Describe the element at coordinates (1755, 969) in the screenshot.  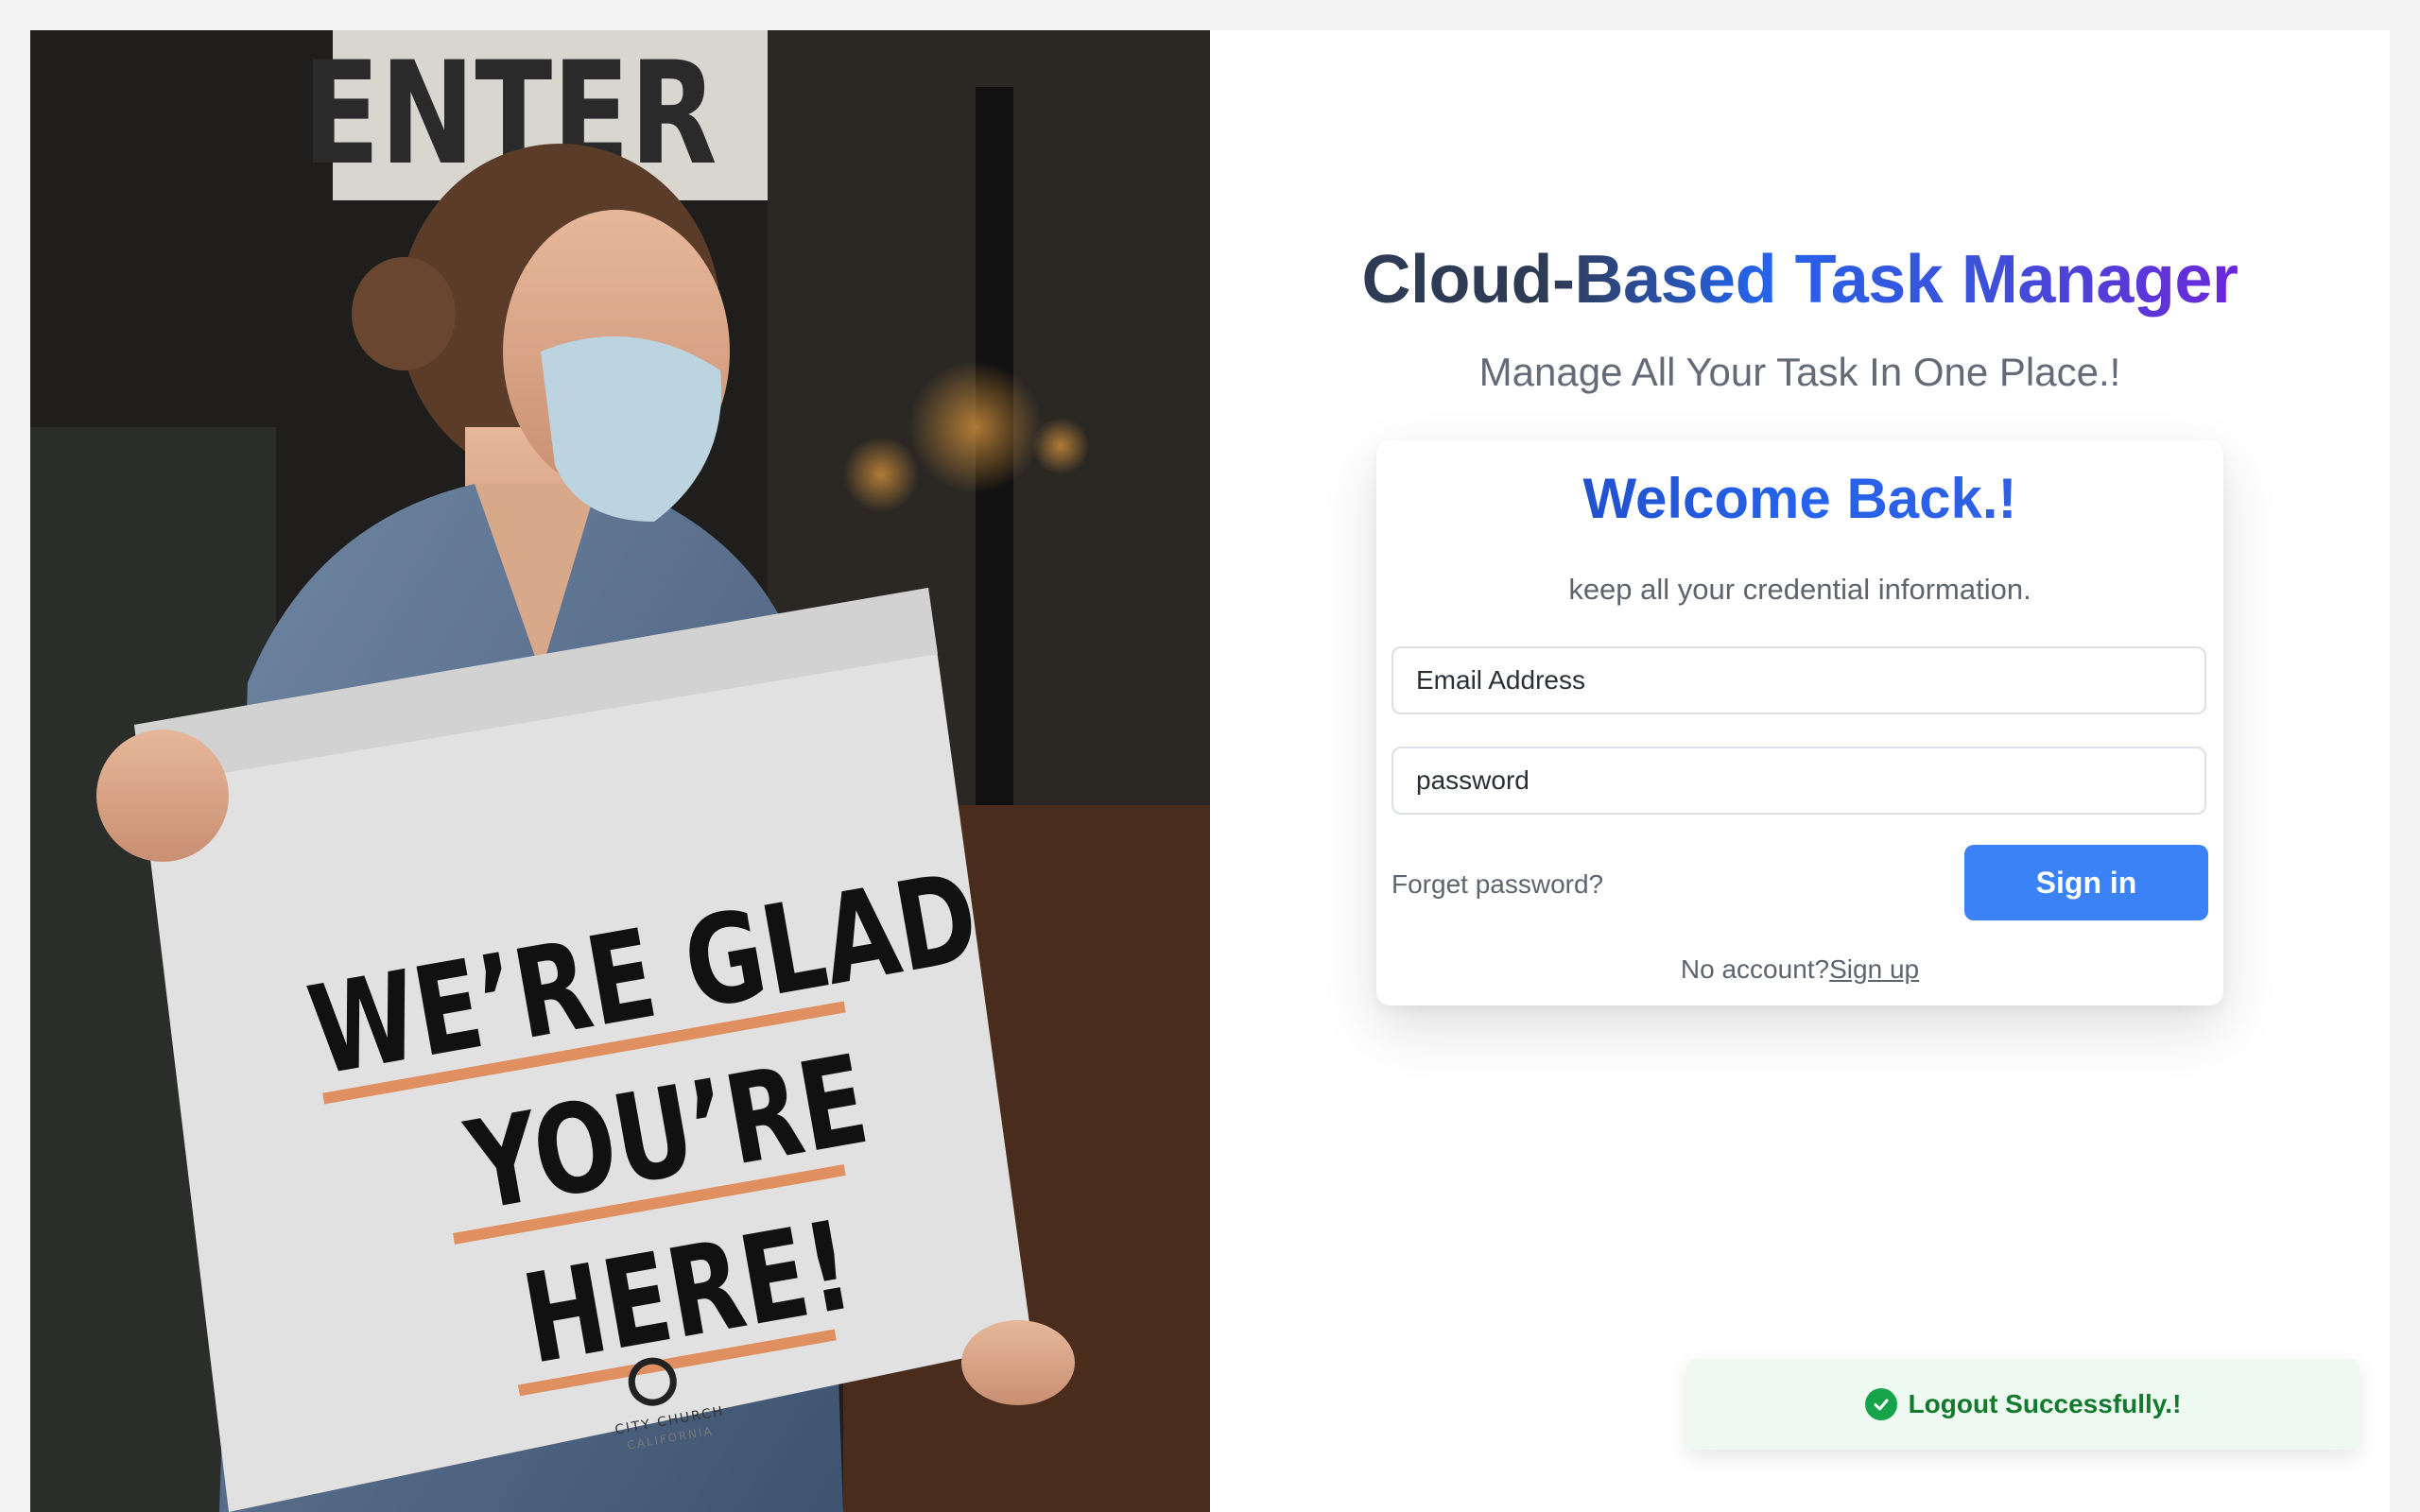
I see `no-account-text: No account?` at that location.